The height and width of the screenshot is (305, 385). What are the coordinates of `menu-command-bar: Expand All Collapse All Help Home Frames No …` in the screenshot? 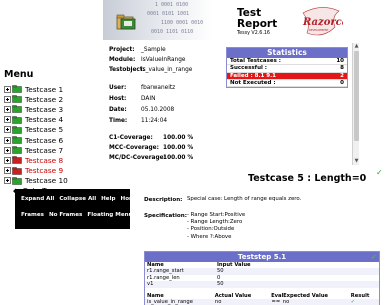 It's located at (77, 209).